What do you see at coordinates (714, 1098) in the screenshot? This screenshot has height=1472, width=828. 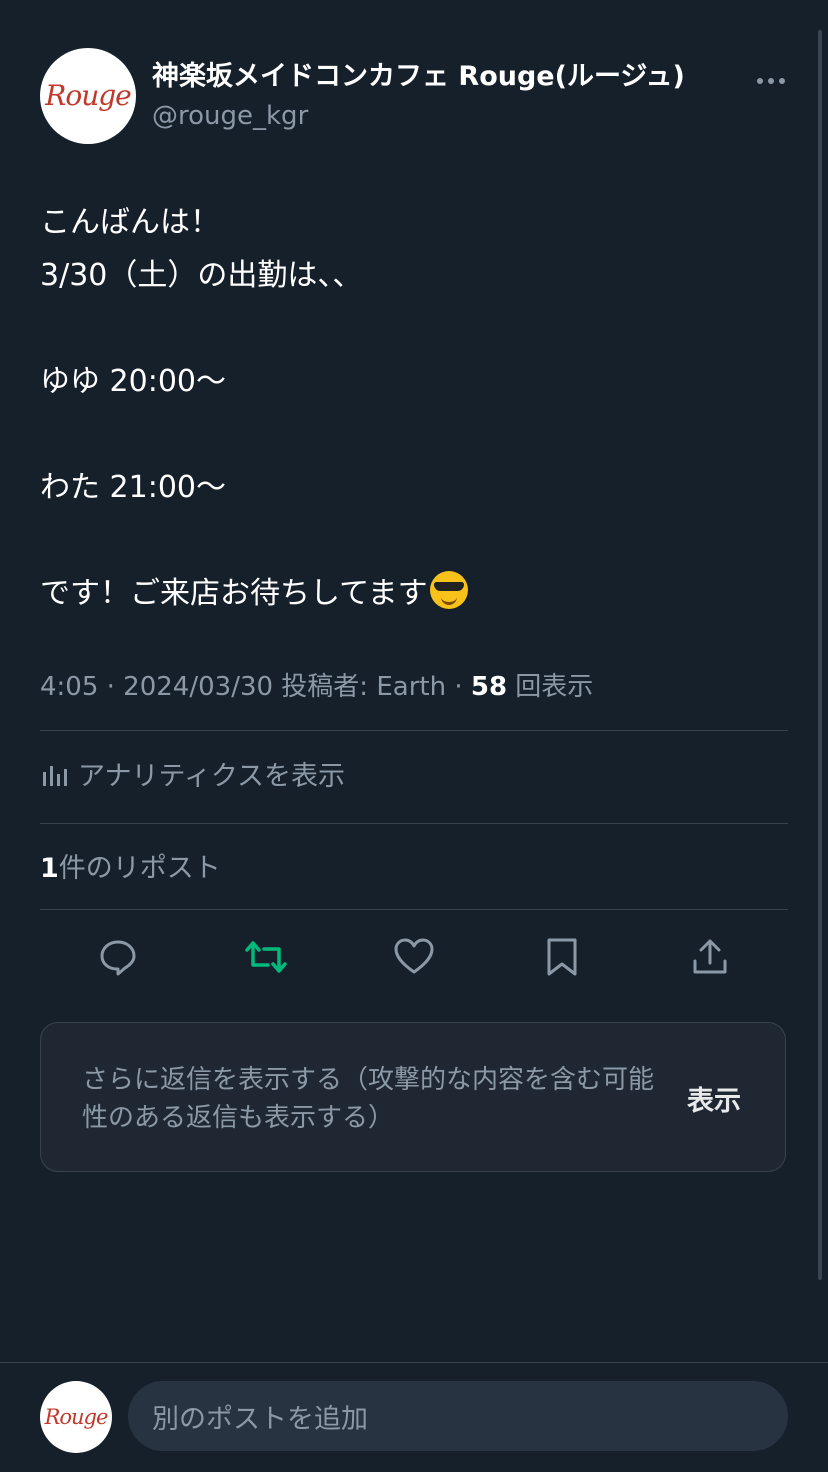 I see `show-more-replies-button: 表示` at bounding box center [714, 1098].